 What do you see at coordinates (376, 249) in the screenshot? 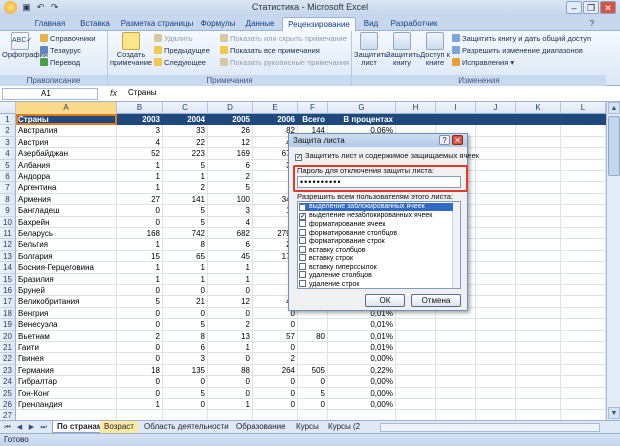
I see `permission-item: вставку столбцов` at bounding box center [376, 249].